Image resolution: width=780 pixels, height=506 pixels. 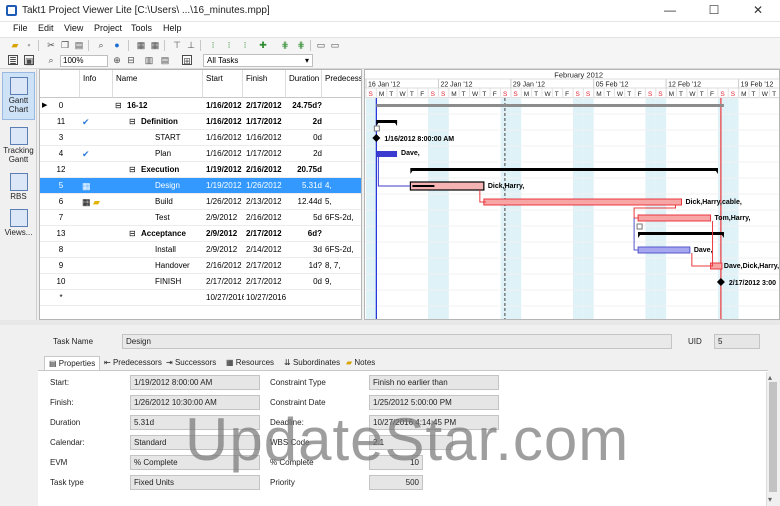 I want to click on table-row: 10 FINISH 2/17/2012 2/17/2012 0d 9,, so click(x=200, y=282).